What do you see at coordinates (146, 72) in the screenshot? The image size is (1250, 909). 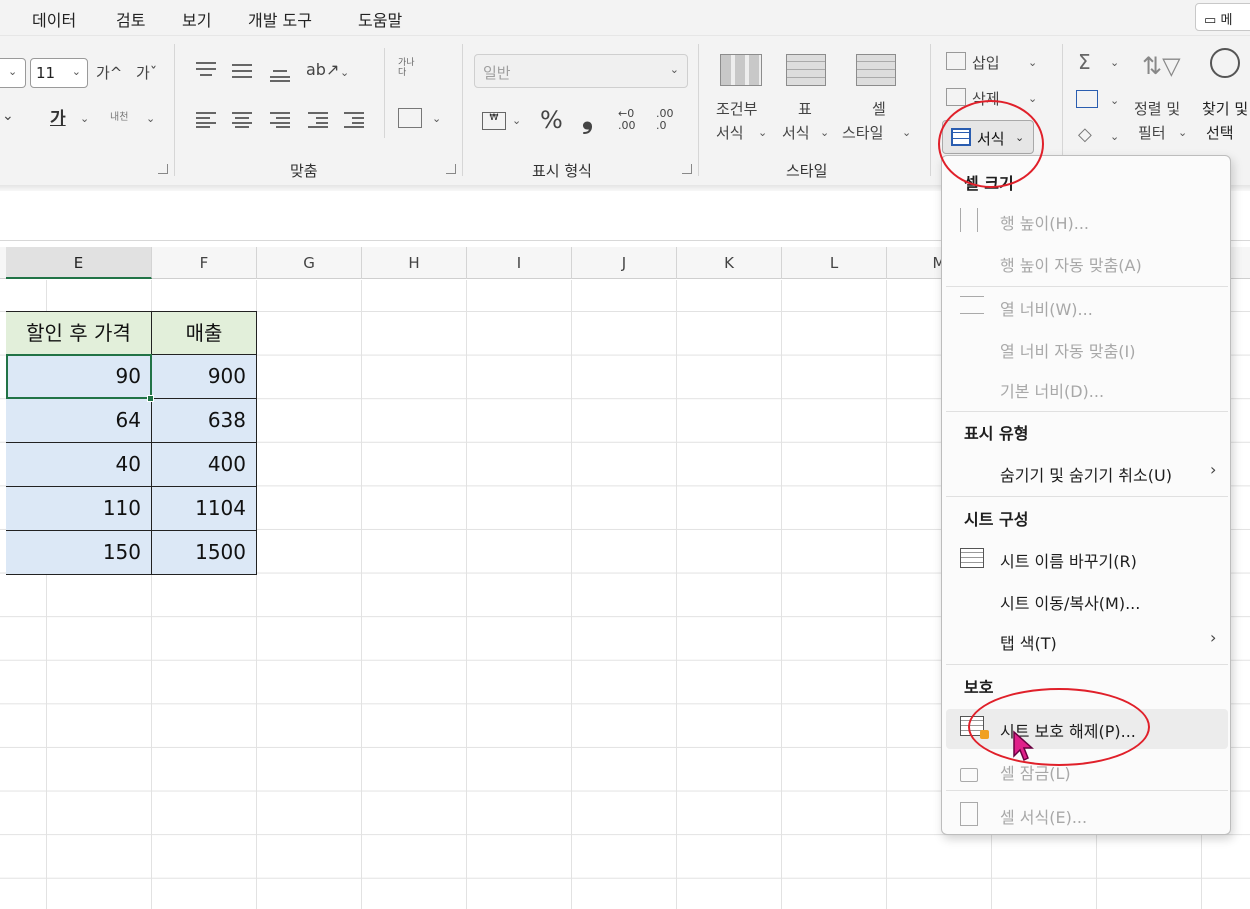 I see `decrease-font-button: 가ˇ` at bounding box center [146, 72].